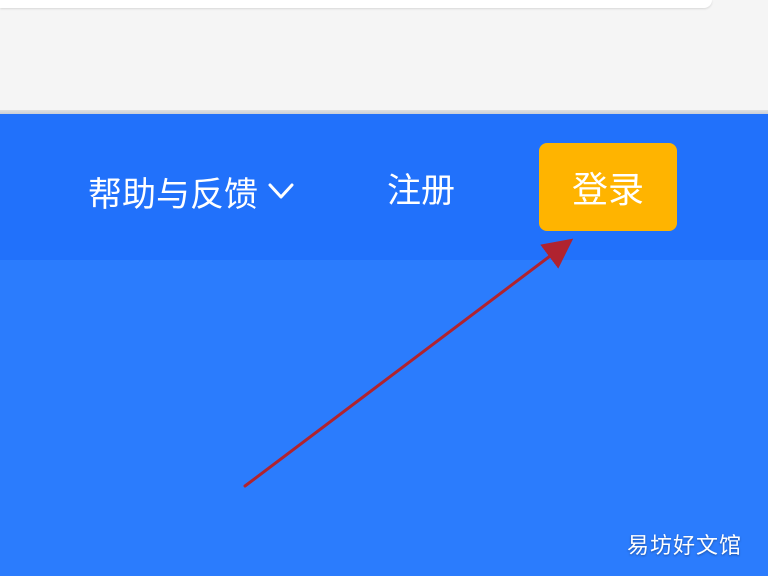 This screenshot has width=768, height=576. Describe the element at coordinates (607, 190) in the screenshot. I see `login-button-label: 登录` at that location.